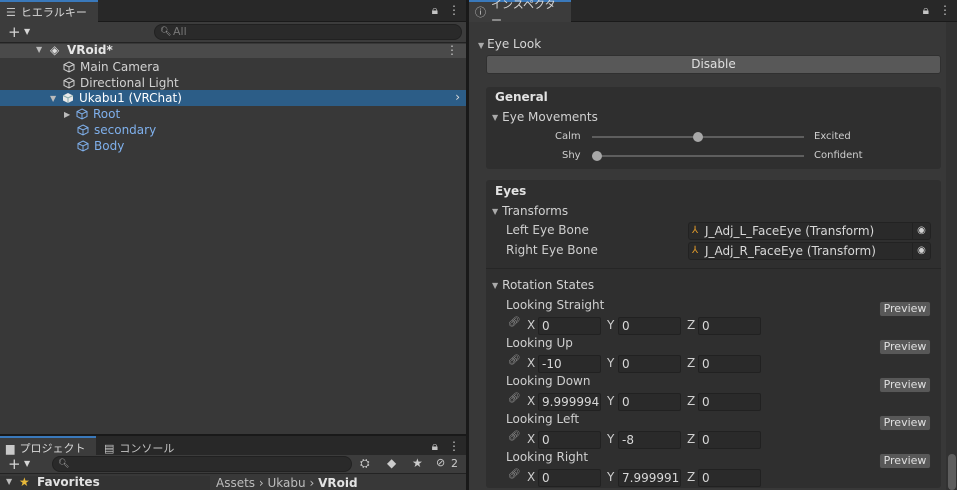  Describe the element at coordinates (233, 130) in the screenshot. I see `tree-item-secondary: secondary` at that location.